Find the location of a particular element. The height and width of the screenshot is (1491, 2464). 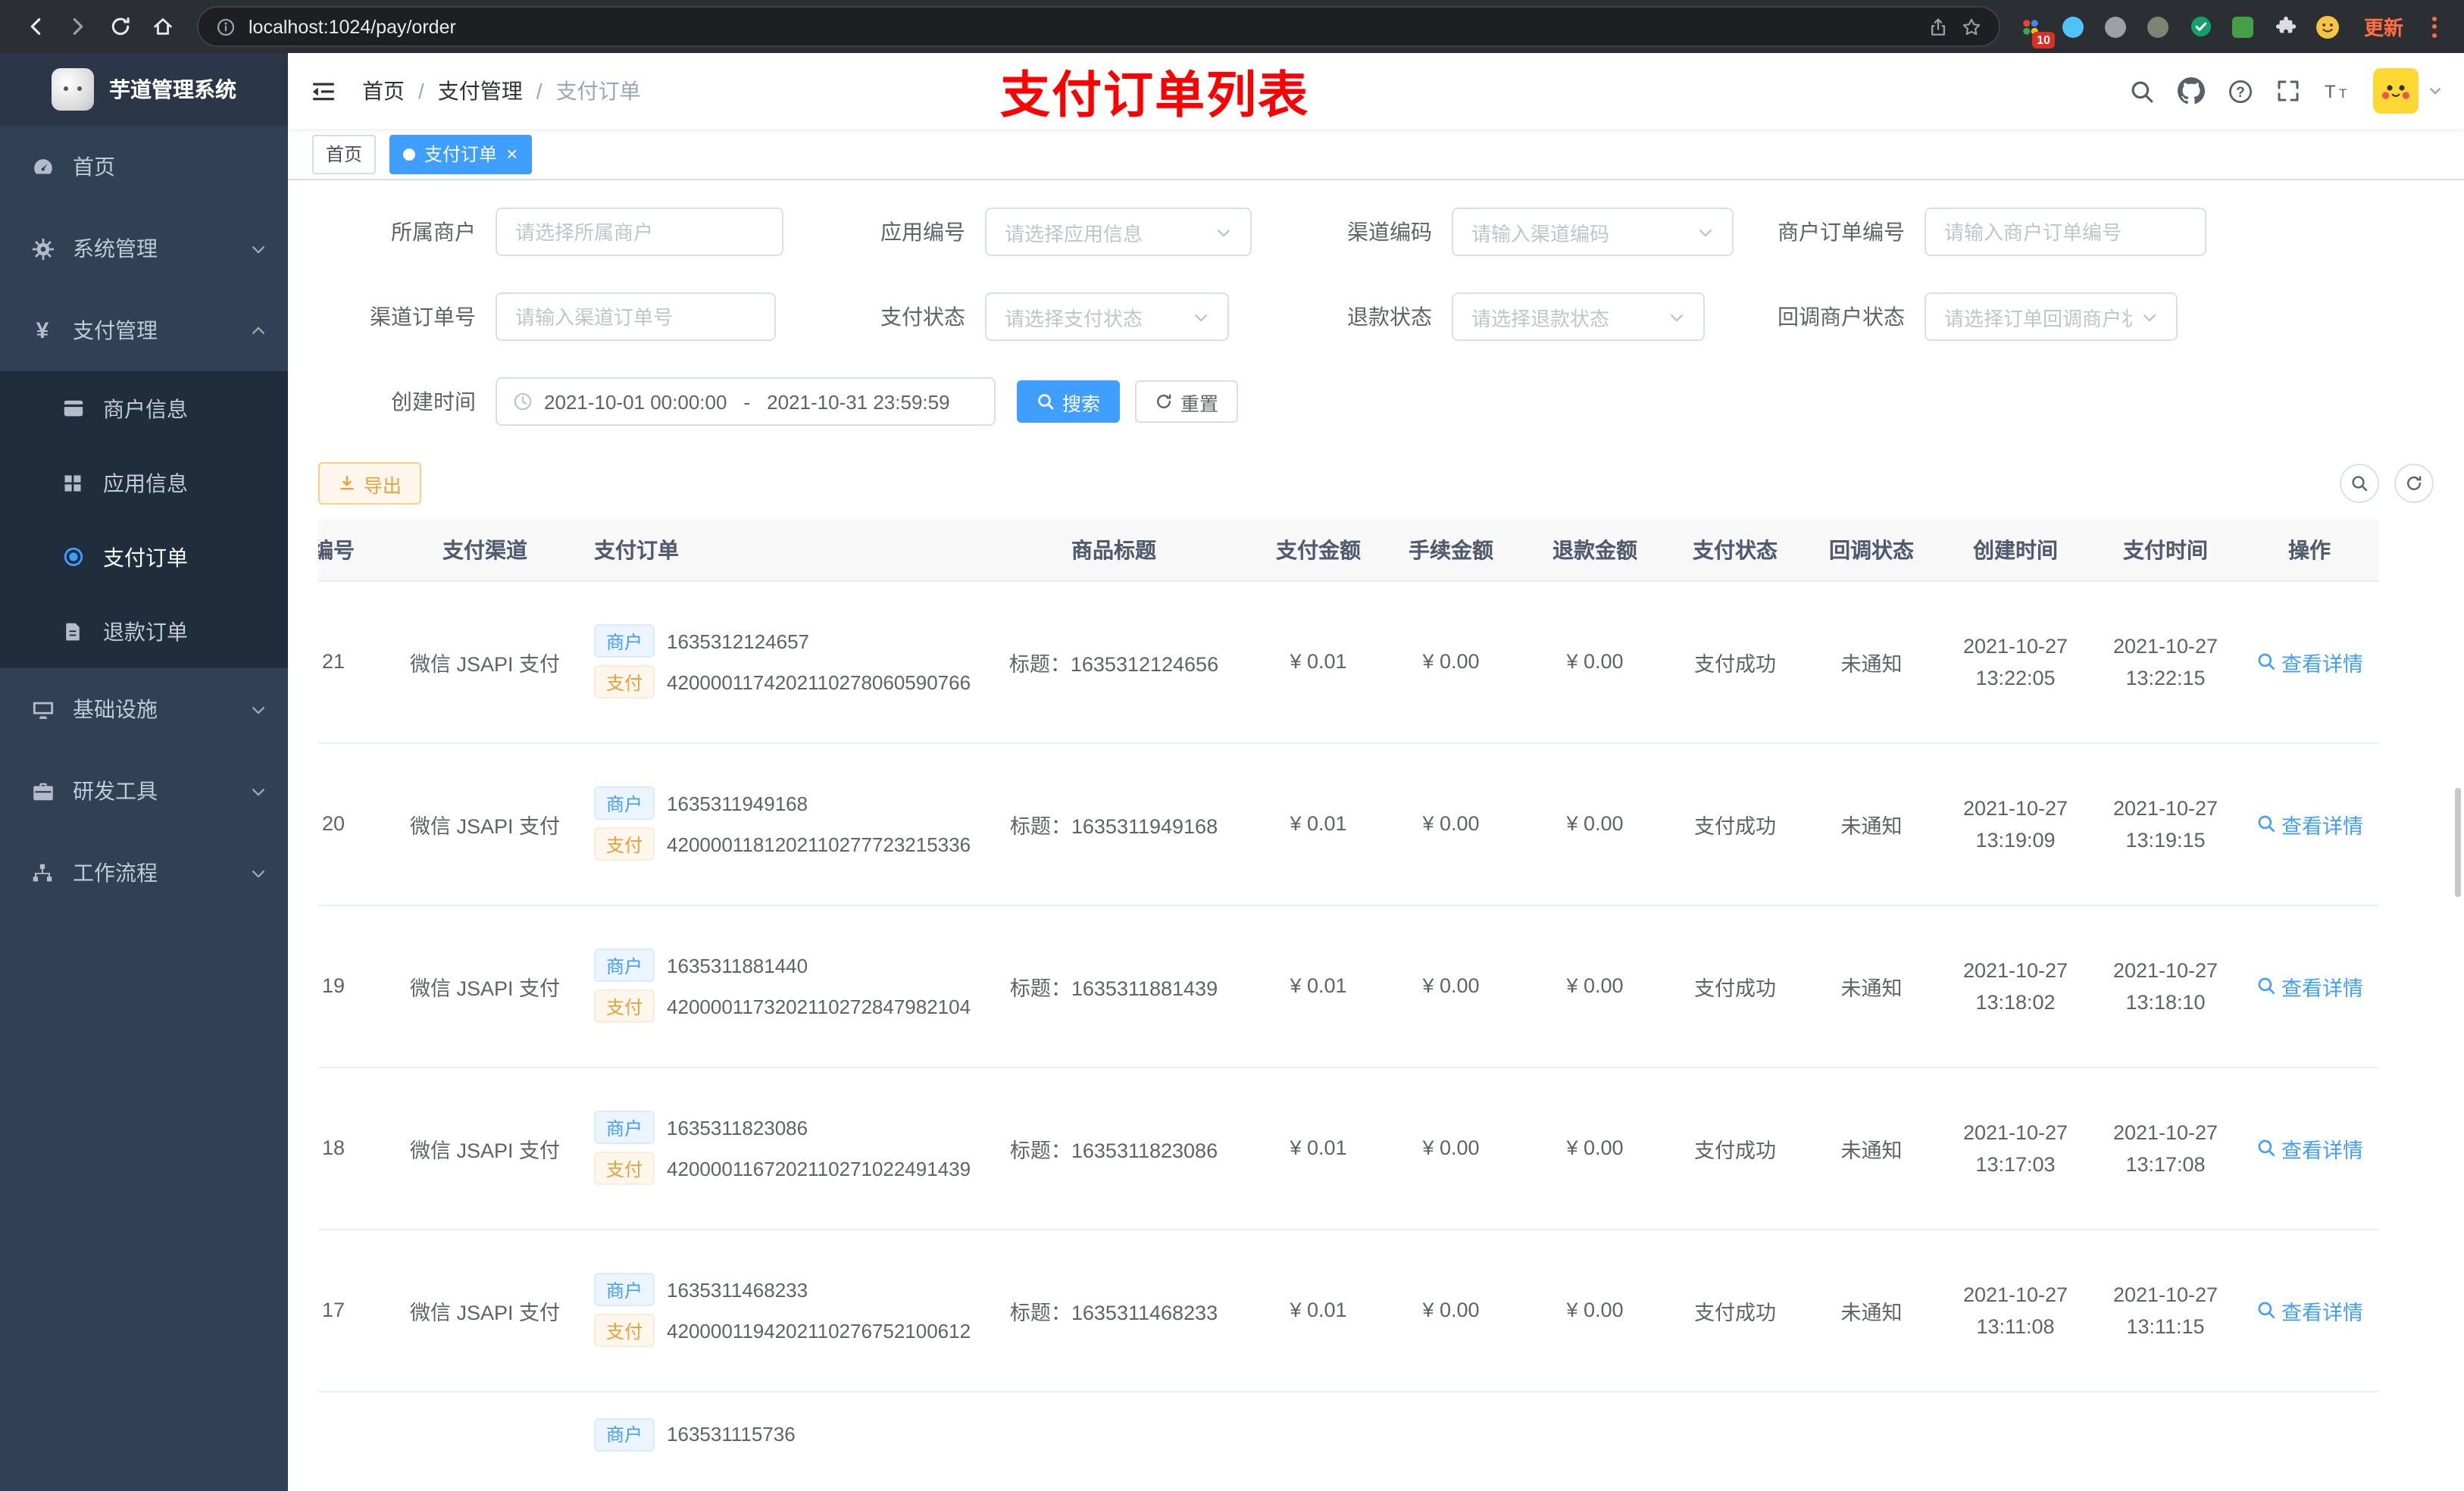

chevron-down-icon is located at coordinates (1223, 231).